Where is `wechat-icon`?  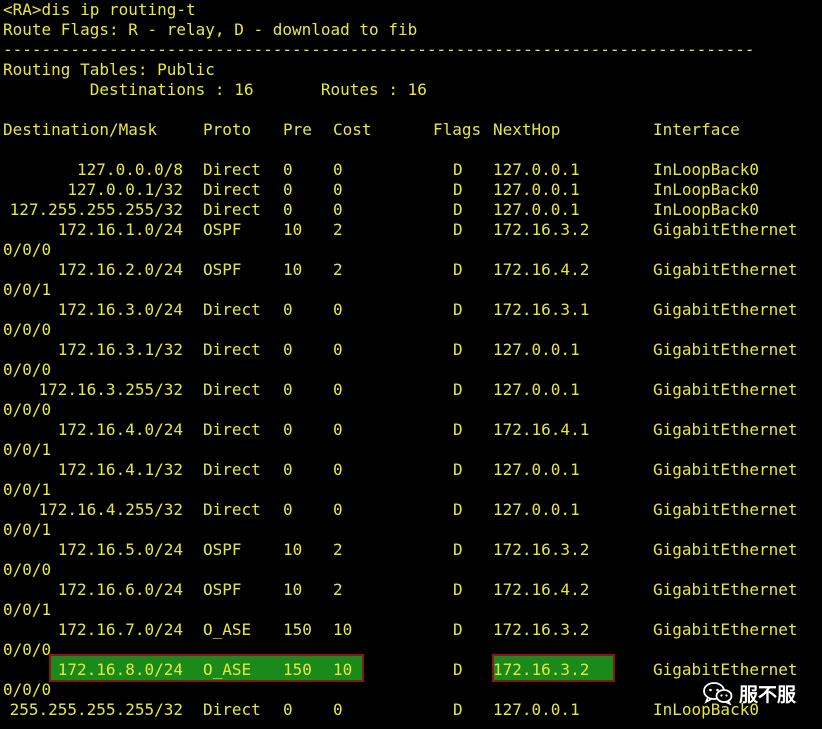 wechat-icon is located at coordinates (718, 693).